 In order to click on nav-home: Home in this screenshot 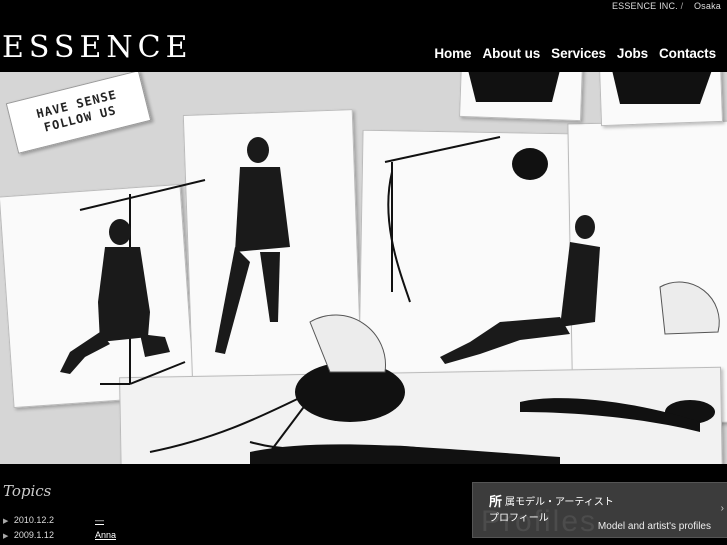, I will do `click(452, 53)`.